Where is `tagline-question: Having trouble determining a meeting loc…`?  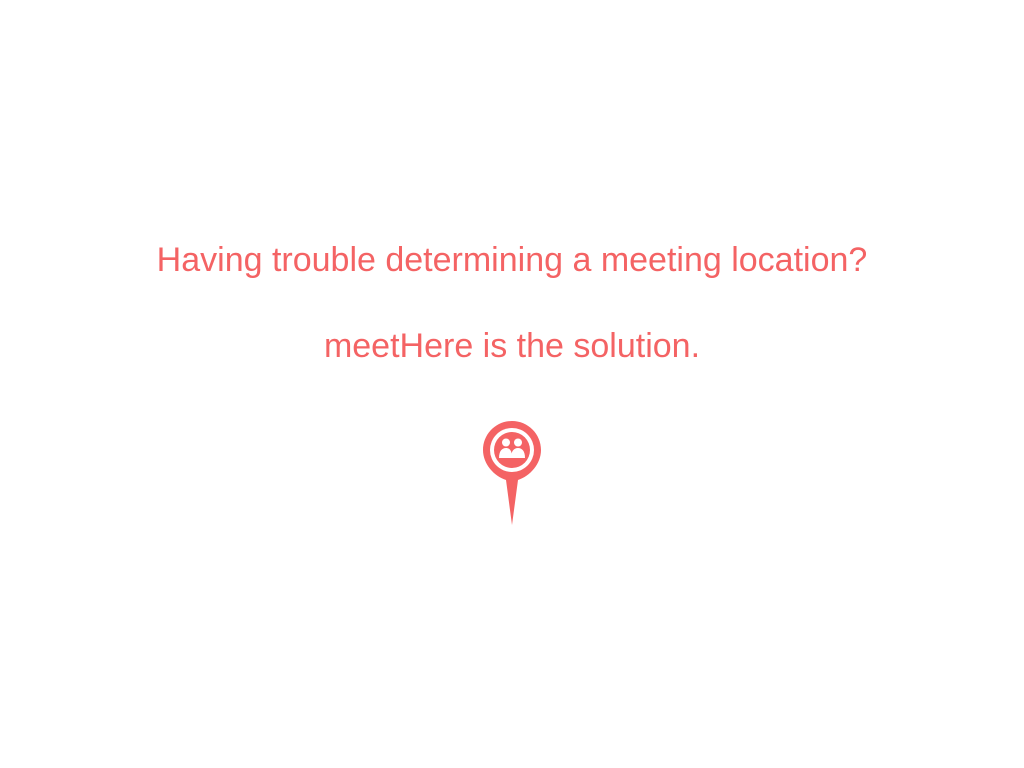
tagline-question: Having trouble determining a meeting loc… is located at coordinates (512, 260).